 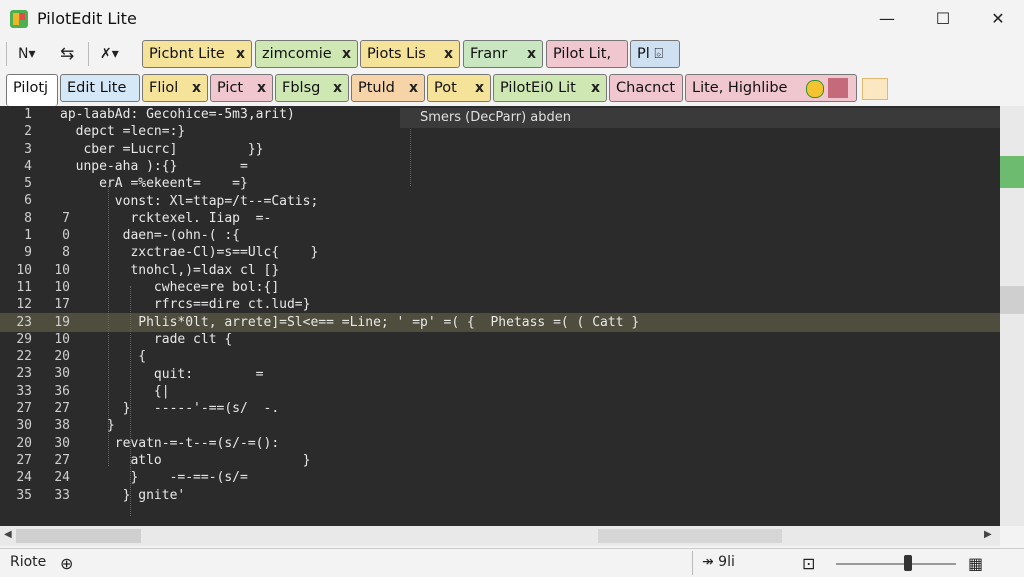 I want to click on tab-edit-lite: Edit Lite, so click(x=100, y=88).